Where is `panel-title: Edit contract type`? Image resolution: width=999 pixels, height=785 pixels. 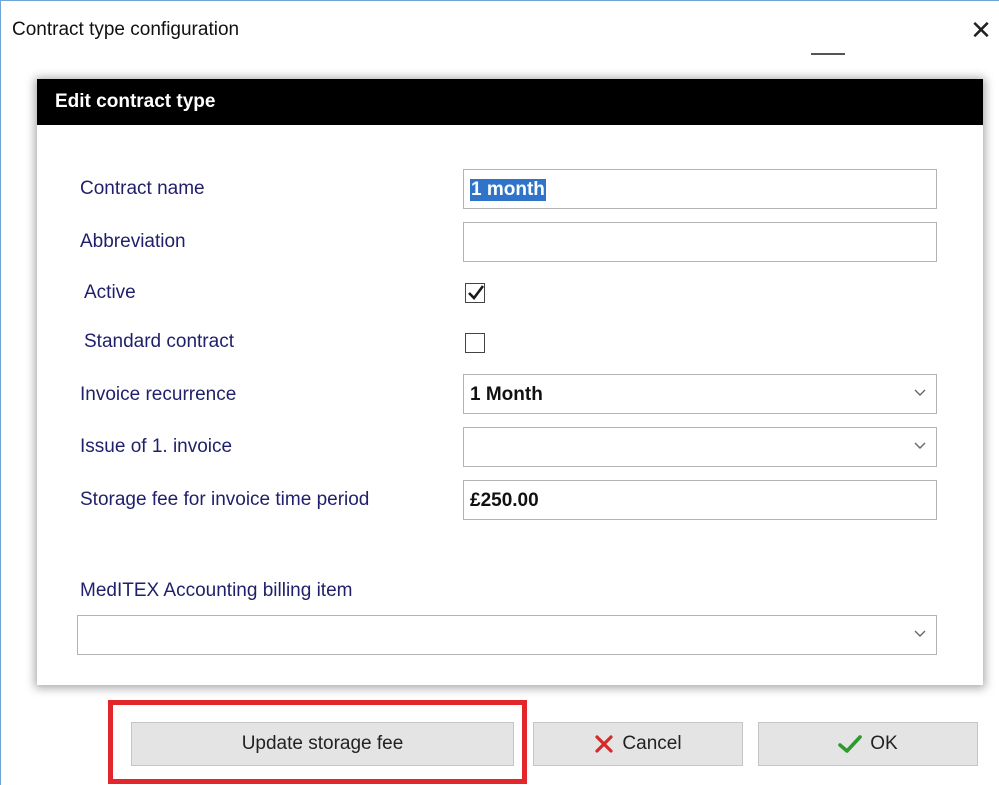
panel-title: Edit contract type is located at coordinates (135, 101).